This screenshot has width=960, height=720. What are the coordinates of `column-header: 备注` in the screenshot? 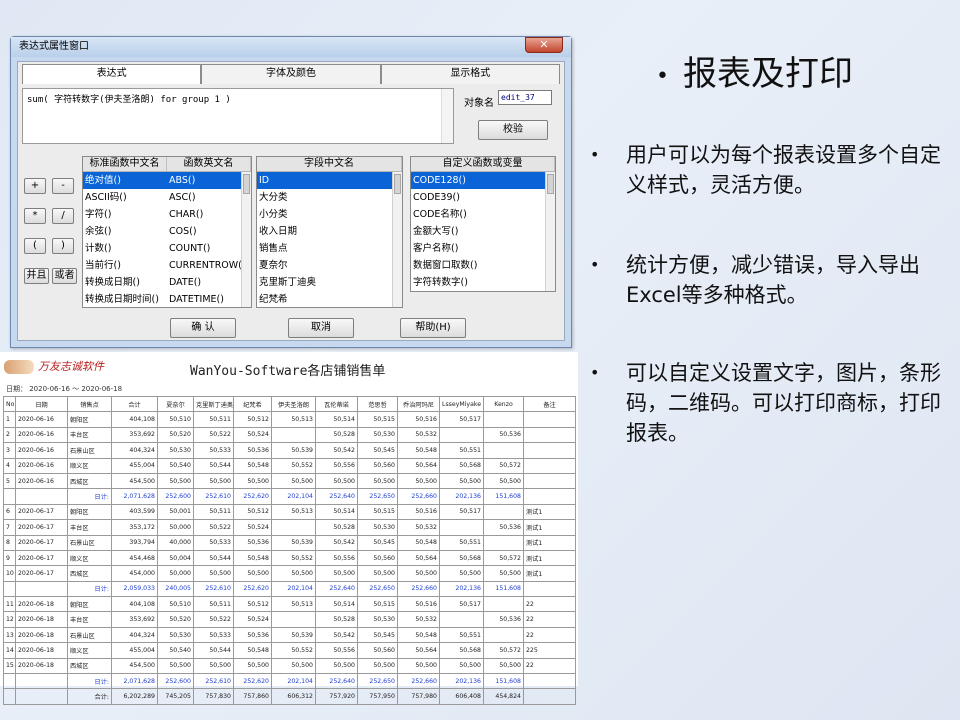 It's located at (549, 404).